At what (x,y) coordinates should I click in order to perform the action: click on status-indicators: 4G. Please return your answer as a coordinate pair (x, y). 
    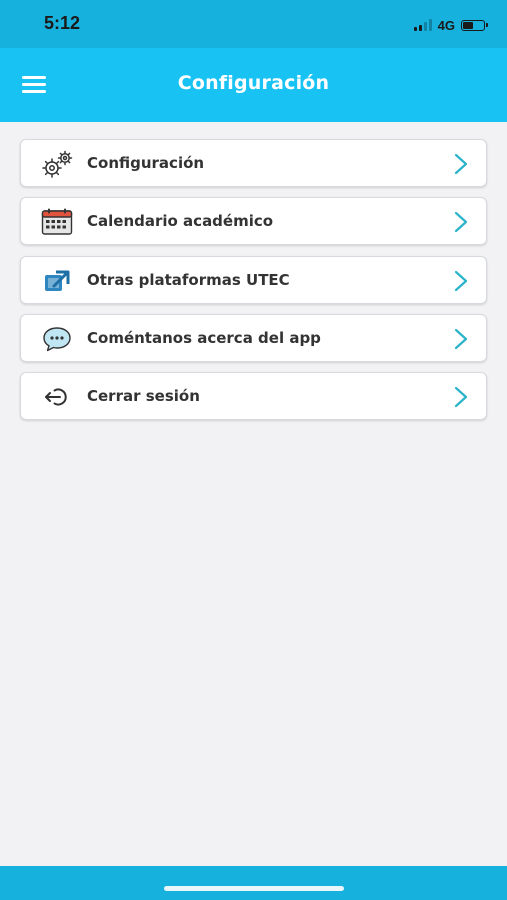
    Looking at the image, I should click on (450, 25).